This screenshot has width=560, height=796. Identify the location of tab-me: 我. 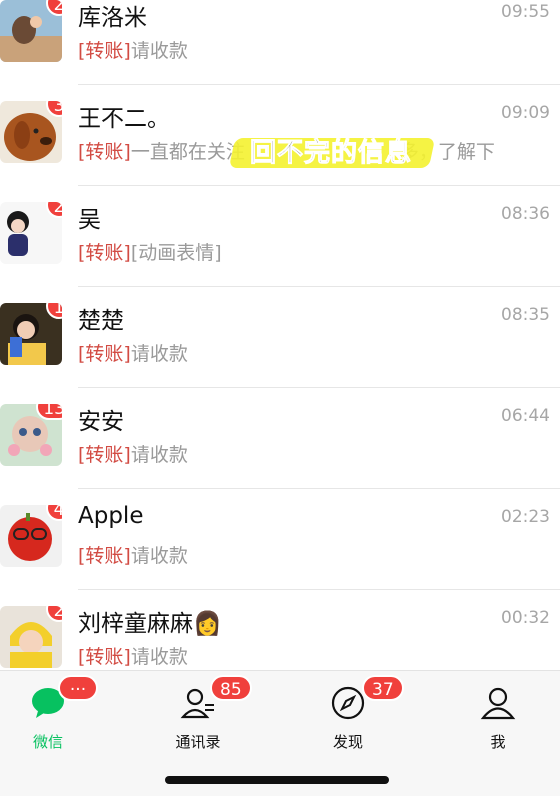
(498, 716).